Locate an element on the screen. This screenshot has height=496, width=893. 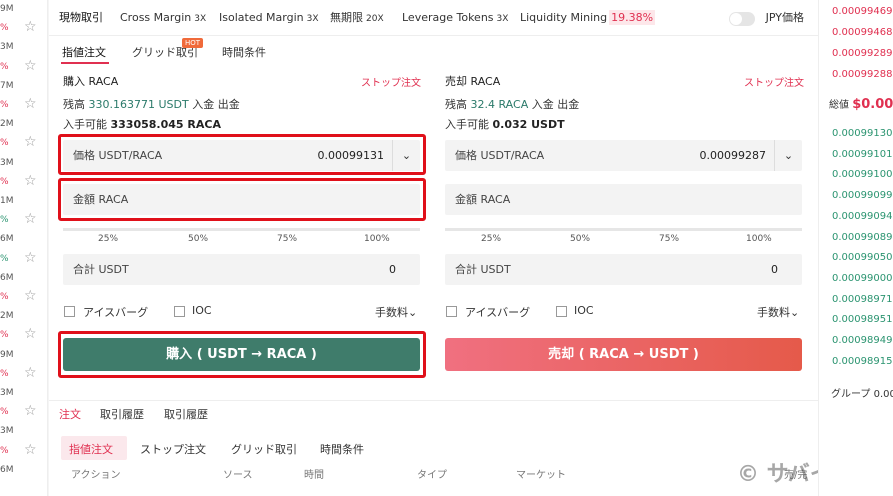
bid-price: 0.00098949 is located at coordinates (862, 340).